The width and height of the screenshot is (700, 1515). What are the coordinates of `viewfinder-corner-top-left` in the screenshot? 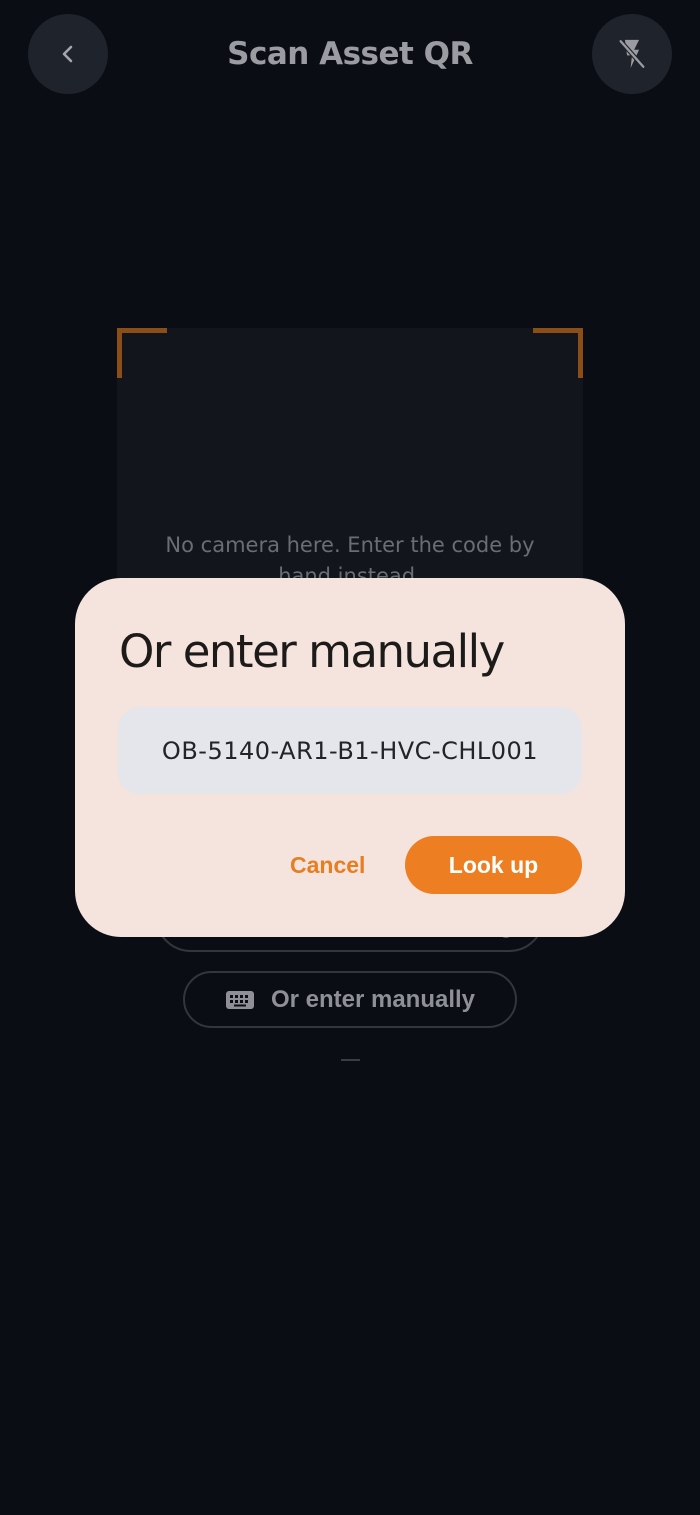 It's located at (142, 353).